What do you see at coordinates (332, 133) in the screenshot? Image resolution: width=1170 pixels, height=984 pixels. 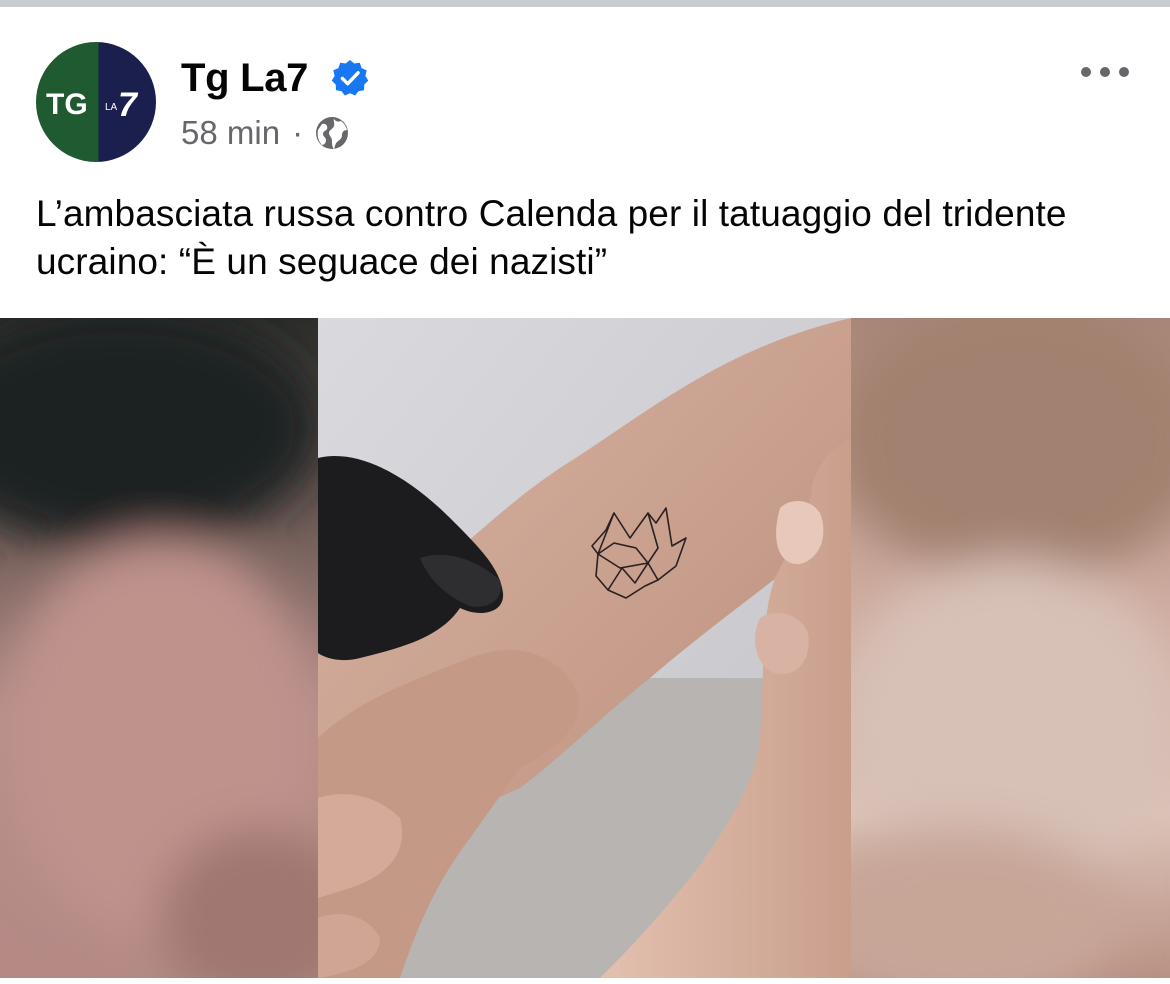 I see `globe-icon` at bounding box center [332, 133].